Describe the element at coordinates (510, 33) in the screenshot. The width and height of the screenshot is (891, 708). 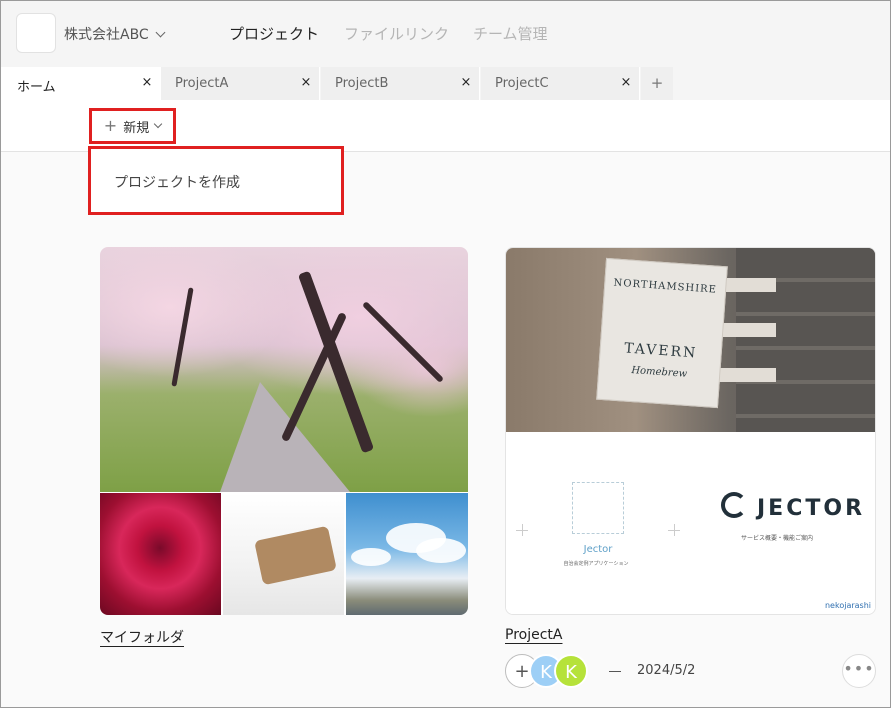
I see `nav-team-management: チーム管理` at that location.